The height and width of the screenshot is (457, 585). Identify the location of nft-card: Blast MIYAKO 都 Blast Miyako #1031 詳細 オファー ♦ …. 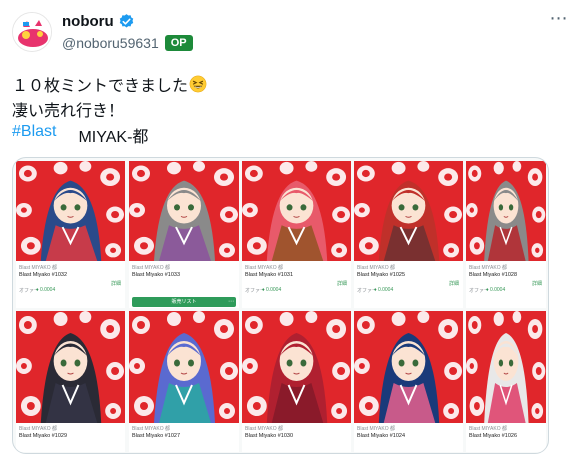
(296, 234).